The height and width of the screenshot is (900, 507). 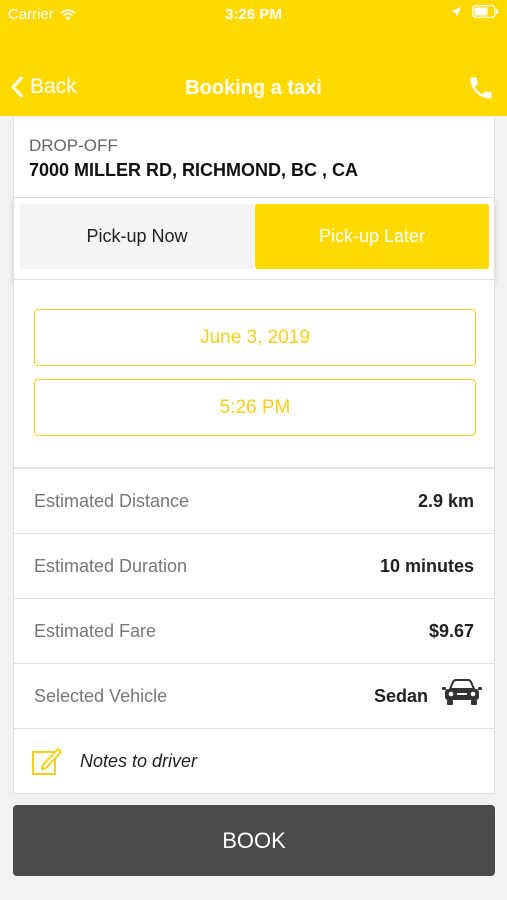 What do you see at coordinates (101, 696) in the screenshot?
I see `vehicle-label: Selected Vehicle` at bounding box center [101, 696].